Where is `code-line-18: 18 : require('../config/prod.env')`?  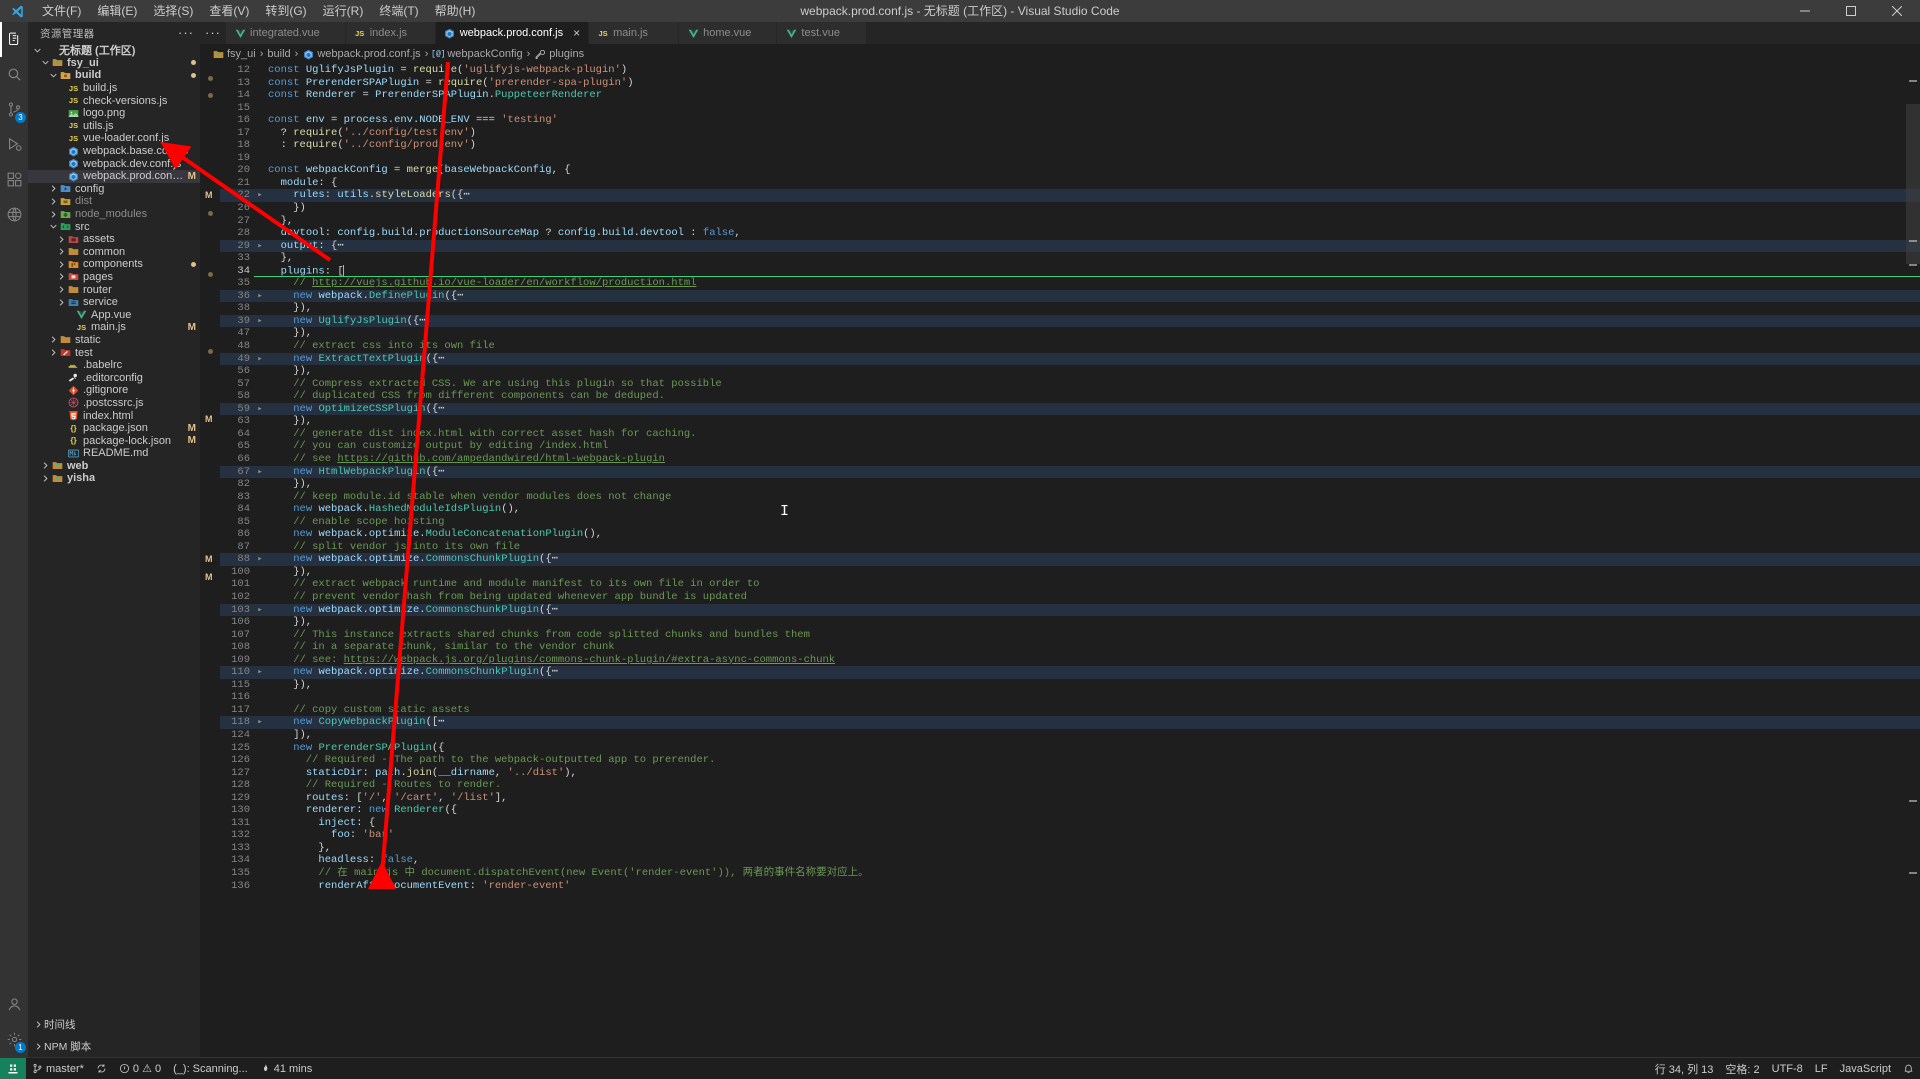 code-line-18: 18 : require('../config/prod.env') is located at coordinates (1070, 145).